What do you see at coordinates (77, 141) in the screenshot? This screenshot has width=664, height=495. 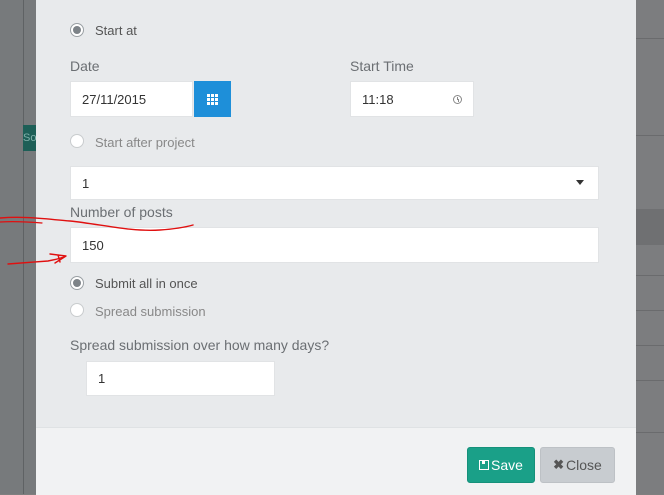 I see `start-after-project-radio` at bounding box center [77, 141].